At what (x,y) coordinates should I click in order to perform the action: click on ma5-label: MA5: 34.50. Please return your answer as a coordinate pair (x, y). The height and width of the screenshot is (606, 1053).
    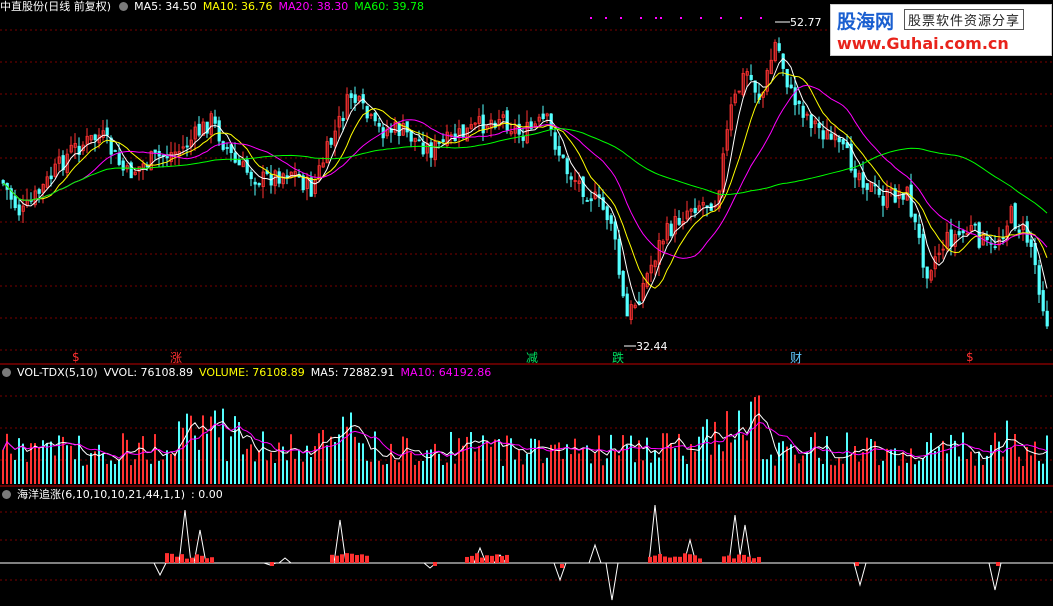
    Looking at the image, I should click on (165, 6).